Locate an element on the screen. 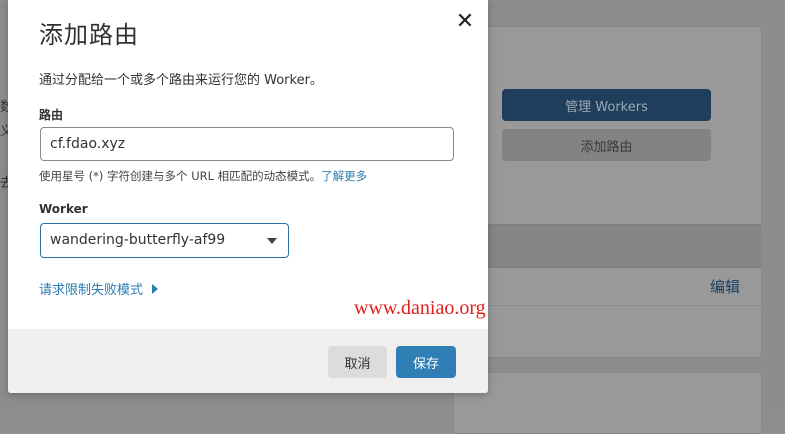 Image resolution: width=785 pixels, height=434 pixels. background-add-route-button: 添加路由 is located at coordinates (606, 145).